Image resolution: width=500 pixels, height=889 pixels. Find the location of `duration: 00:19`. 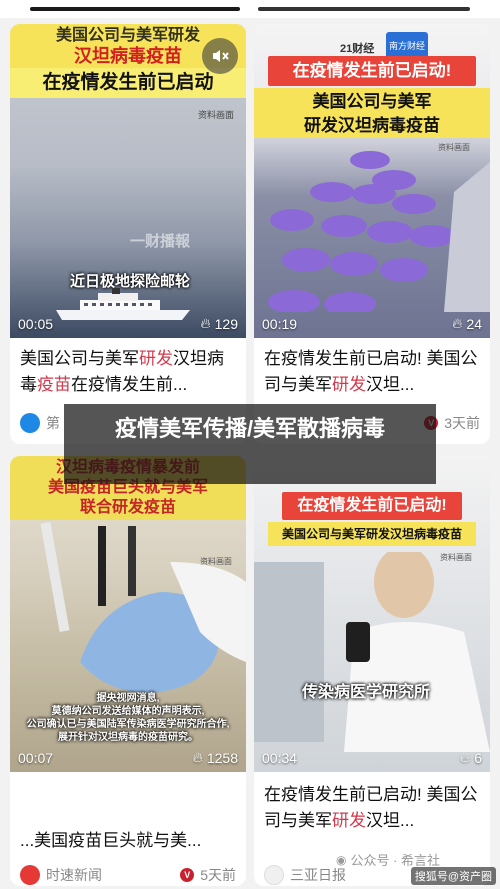

duration: 00:19 is located at coordinates (280, 323).